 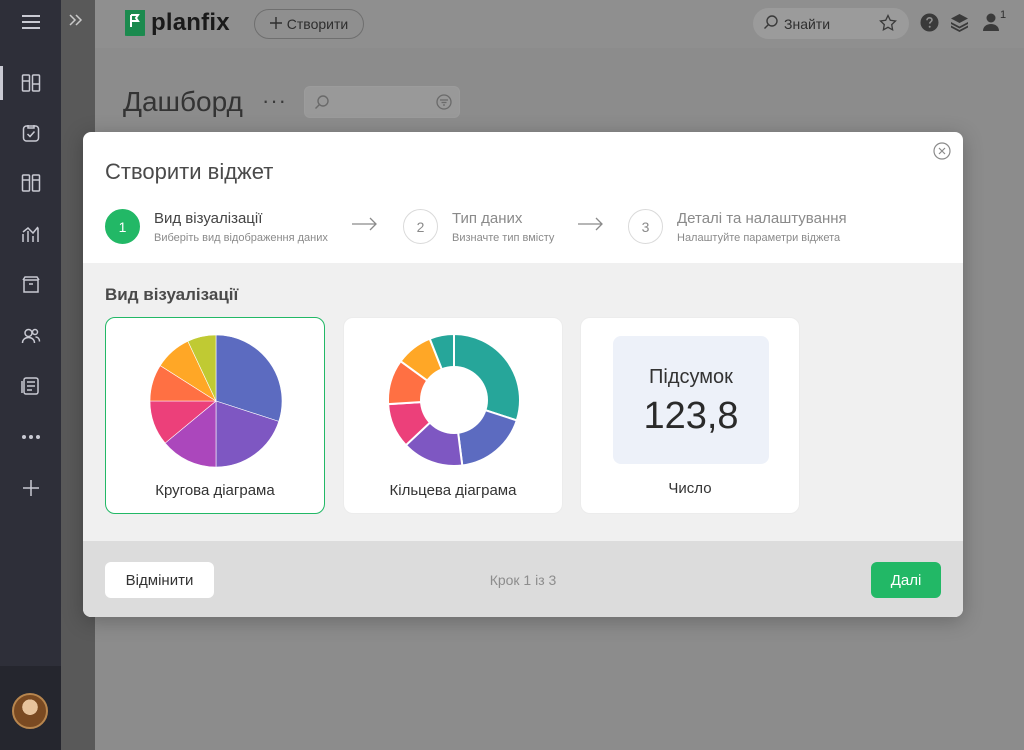 What do you see at coordinates (317, 24) in the screenshot?
I see `create-label: Створити` at bounding box center [317, 24].